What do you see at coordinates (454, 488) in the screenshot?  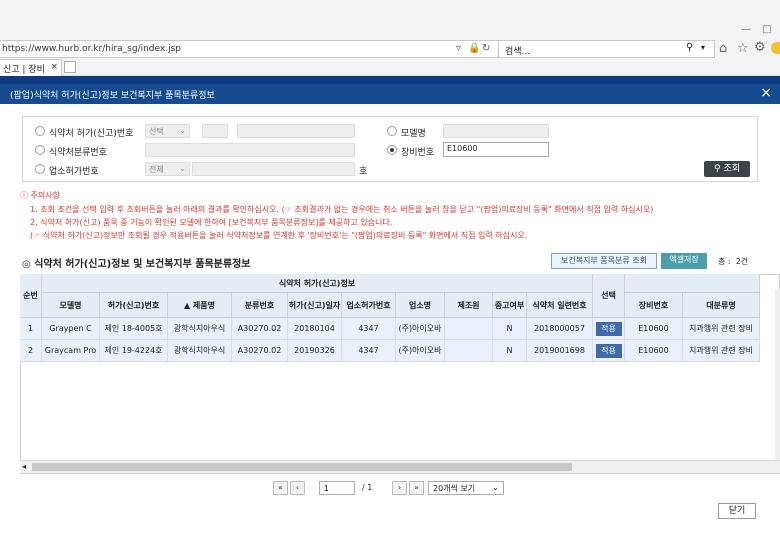 I see `page-size-value: 20개씩 보기` at bounding box center [454, 488].